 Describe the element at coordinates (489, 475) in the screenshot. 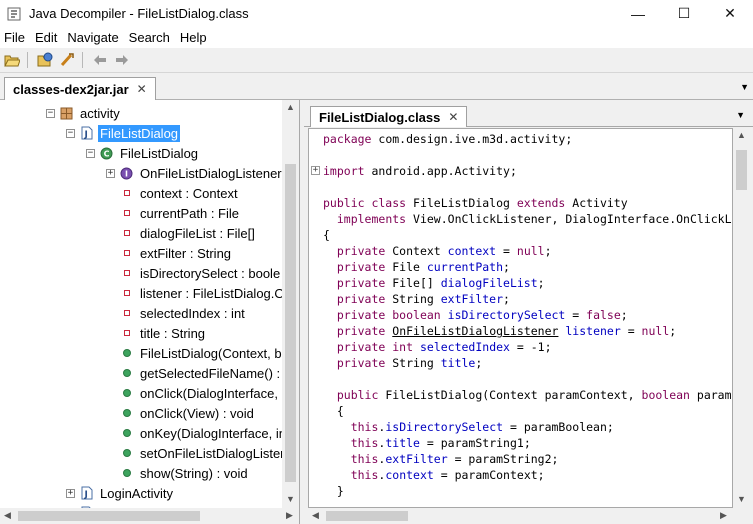

I see `code-text: = paramContext;` at that location.